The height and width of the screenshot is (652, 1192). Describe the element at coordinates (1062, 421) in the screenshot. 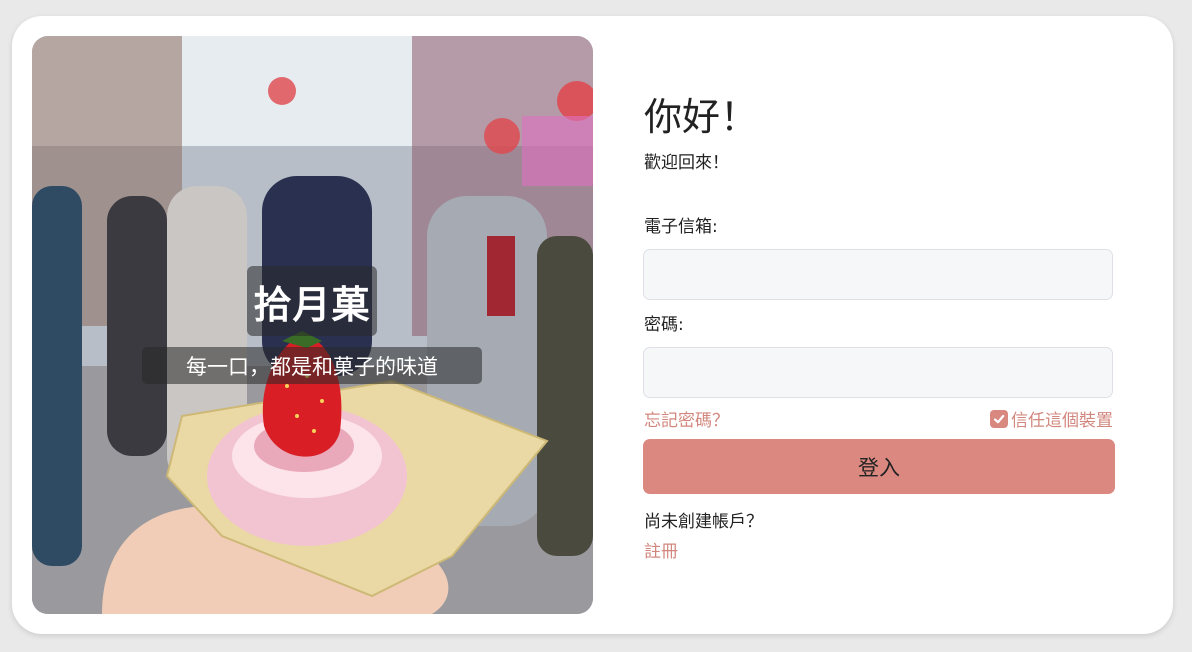

I see `trust-device-label: 信任這個裝置` at that location.